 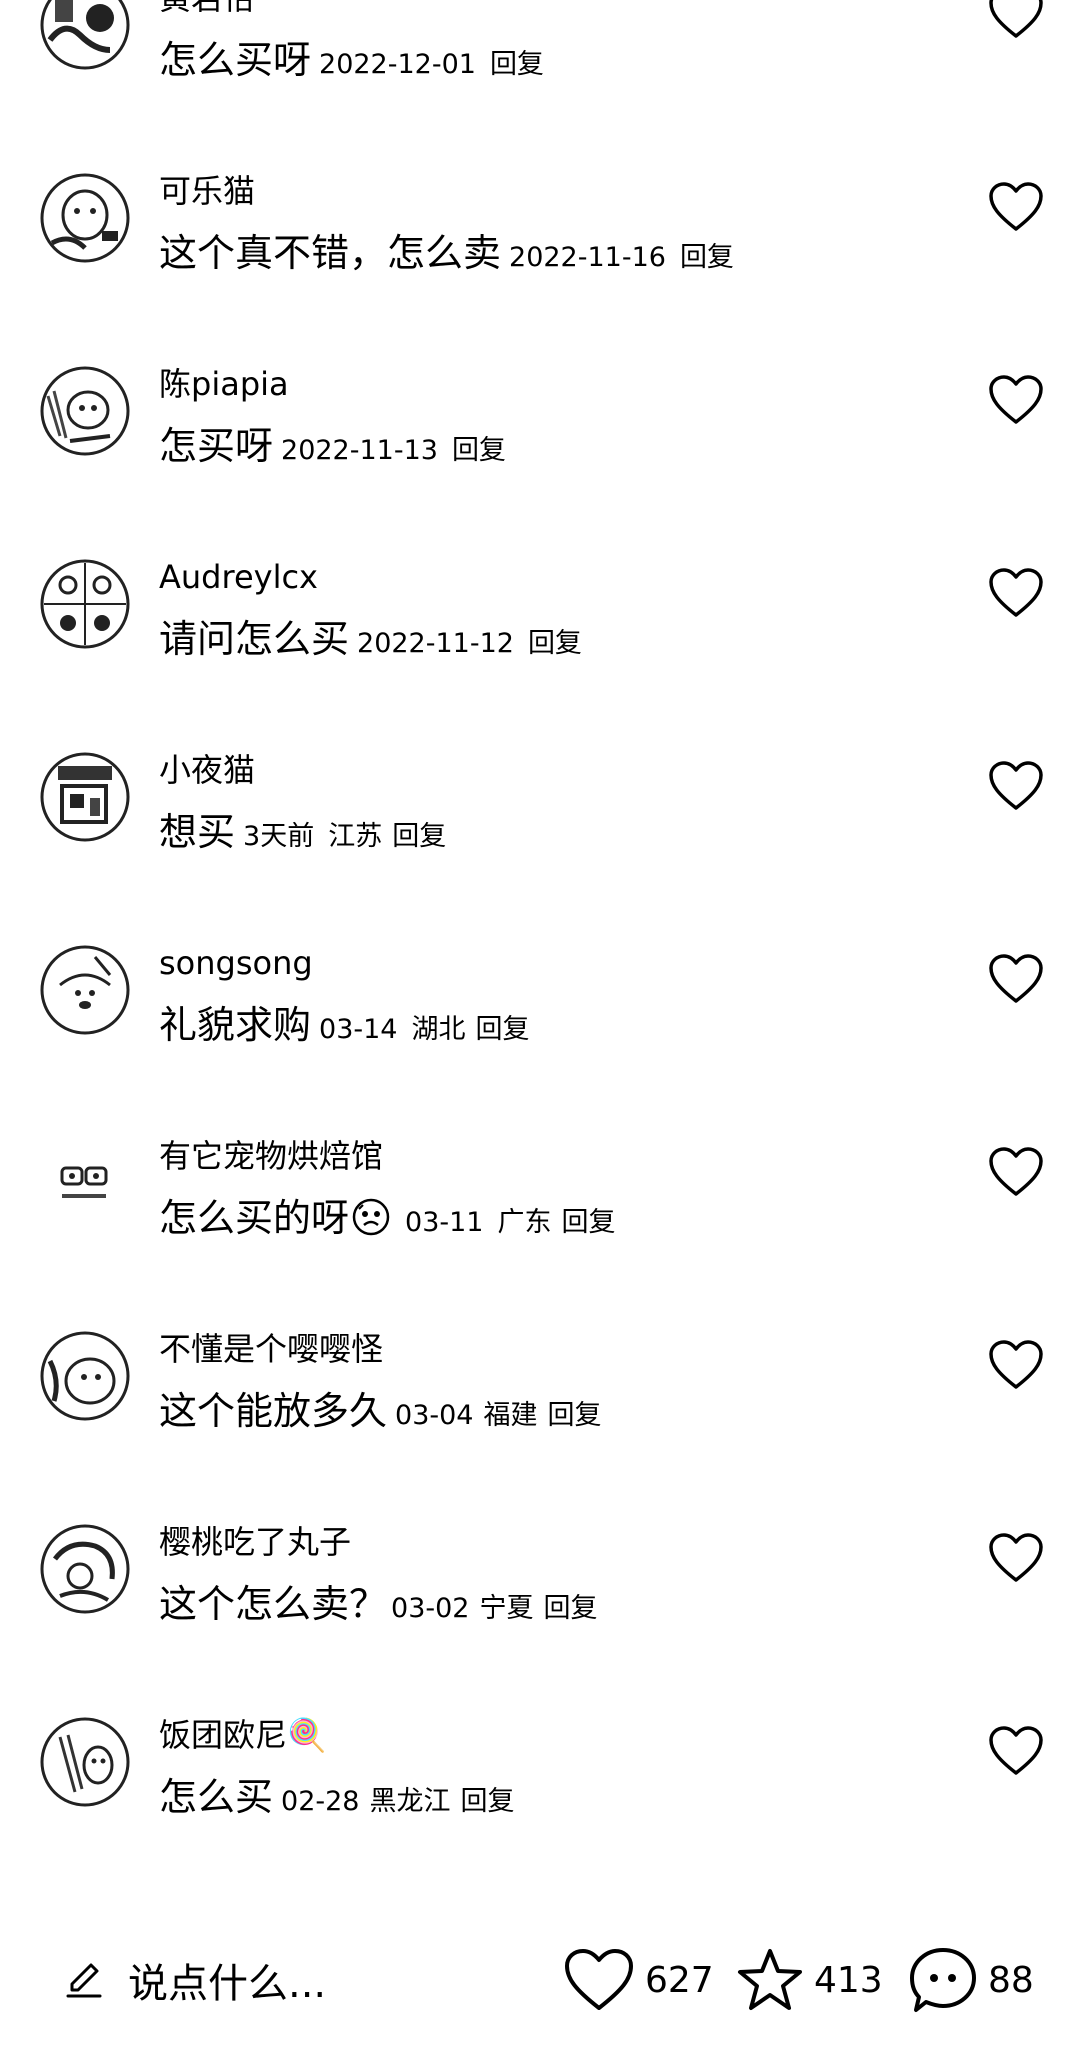 What do you see at coordinates (216, 1797) in the screenshot?
I see `comment-text: 怎么买` at bounding box center [216, 1797].